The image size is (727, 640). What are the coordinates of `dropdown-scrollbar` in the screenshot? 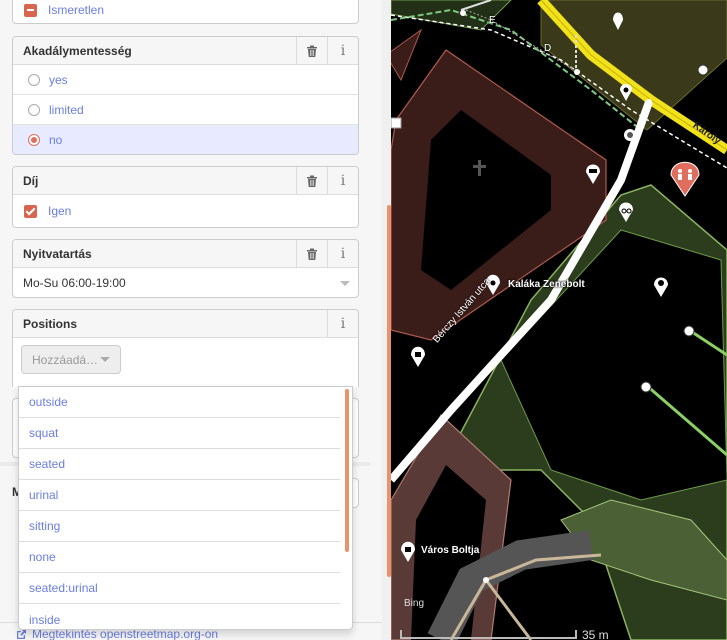 It's located at (347, 470).